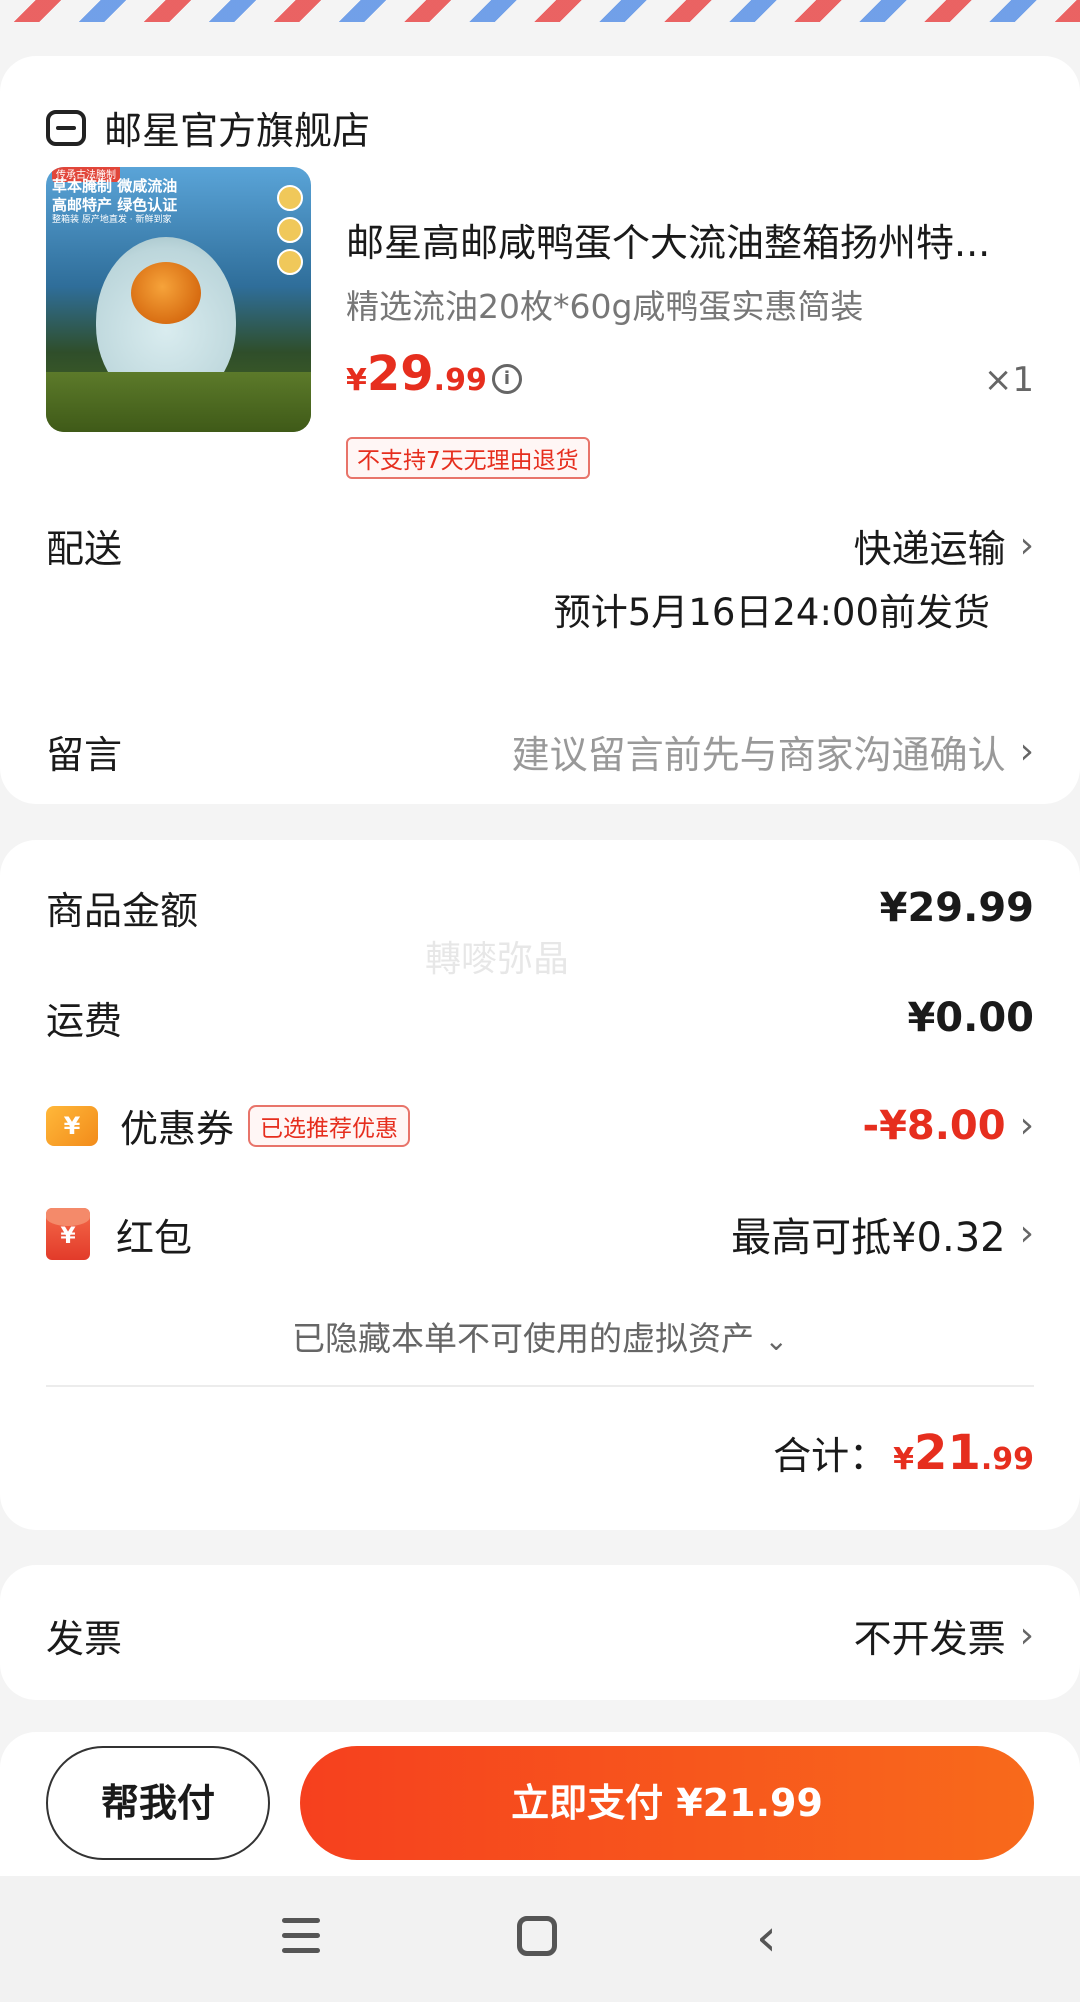 Image resolution: width=1080 pixels, height=2002 pixels. I want to click on goods-amount: ¥29.99, so click(956, 907).